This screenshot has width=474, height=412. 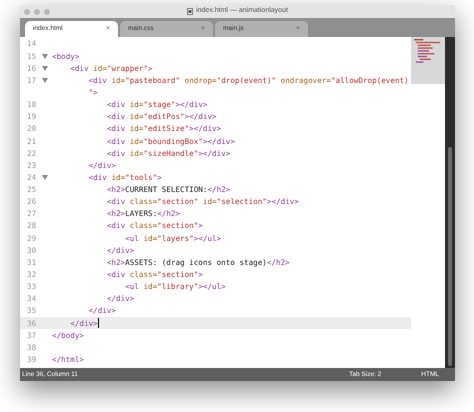 I want to click on scrollbar-thumb, so click(x=450, y=256).